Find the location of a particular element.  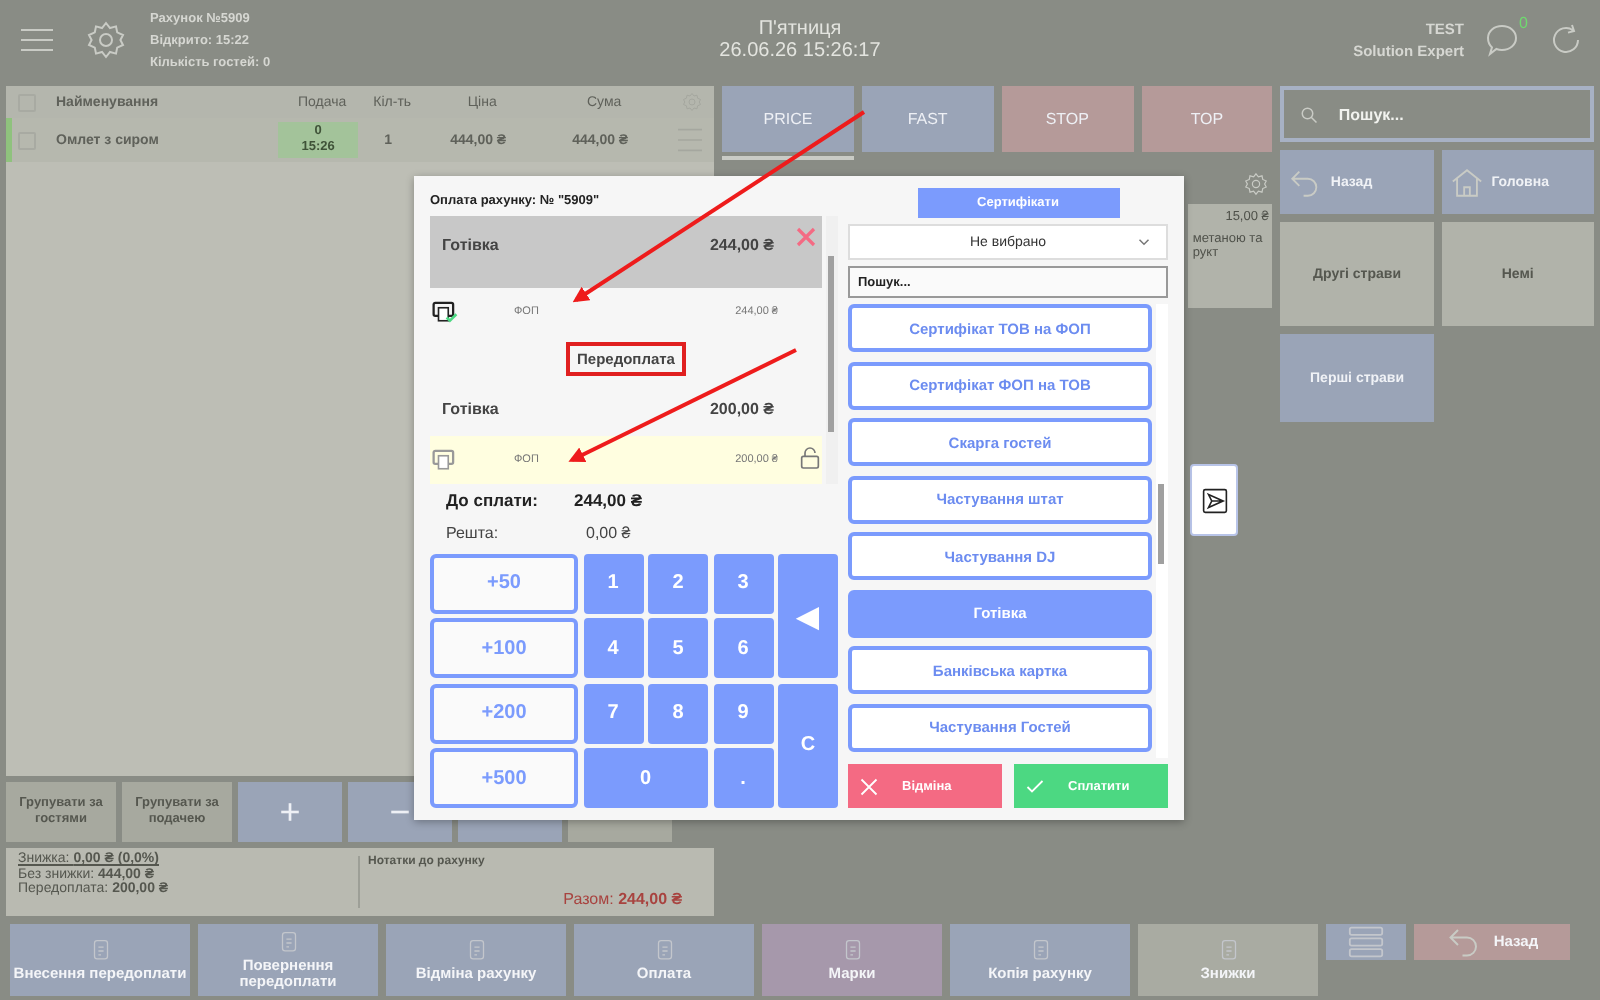

total-text: Разом: 244,00 ₴ is located at coordinates (623, 899).